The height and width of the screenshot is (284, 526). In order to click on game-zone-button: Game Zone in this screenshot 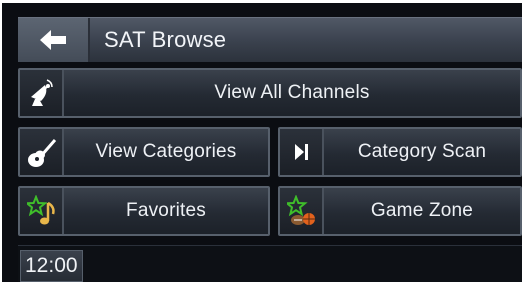, I will do `click(400, 211)`.